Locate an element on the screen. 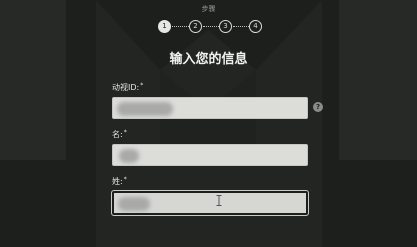 The image size is (417, 247). page-title: 输入您的信息 is located at coordinates (208, 59).